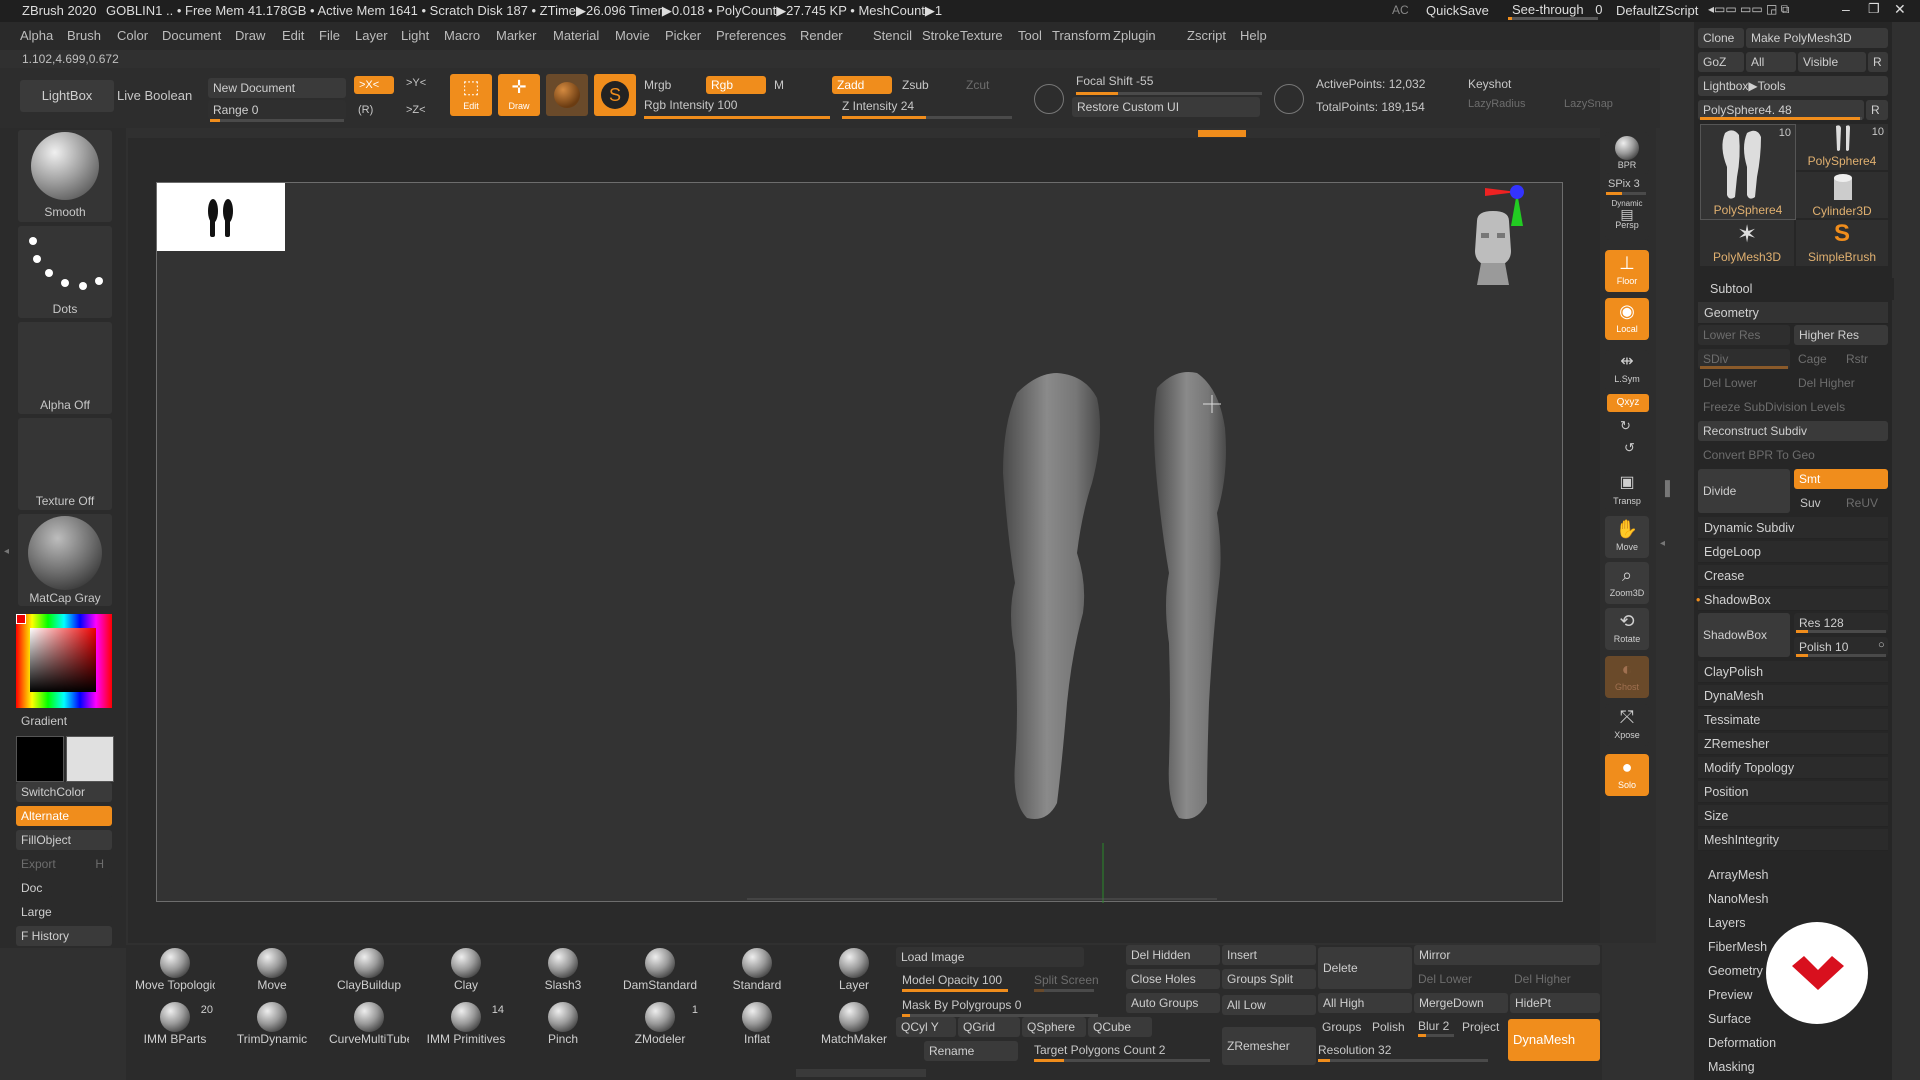 The image size is (1920, 1080). I want to click on menu-marker: Marker, so click(516, 35).